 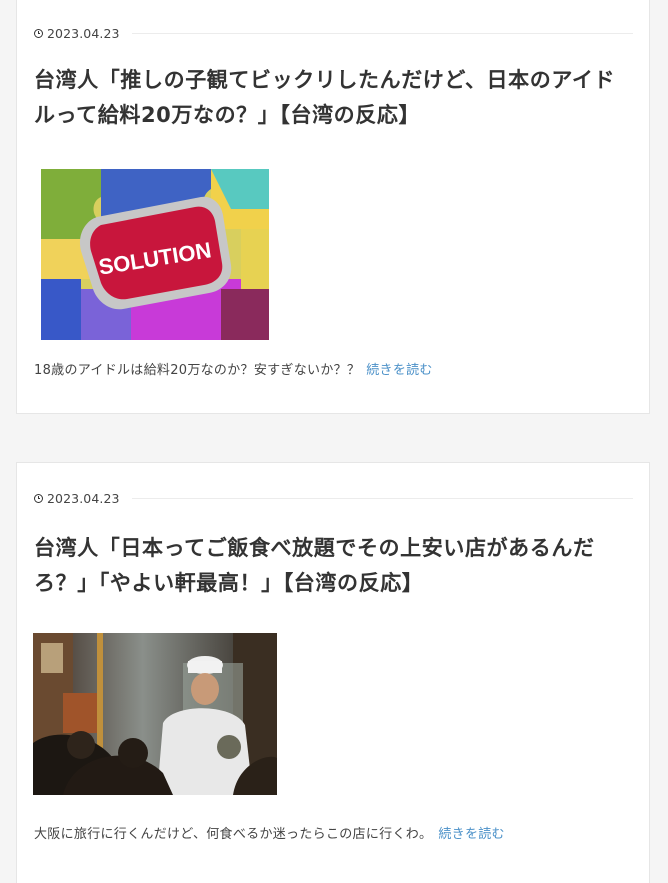 I want to click on post-thumbnail: SOLUTION, so click(x=155, y=254).